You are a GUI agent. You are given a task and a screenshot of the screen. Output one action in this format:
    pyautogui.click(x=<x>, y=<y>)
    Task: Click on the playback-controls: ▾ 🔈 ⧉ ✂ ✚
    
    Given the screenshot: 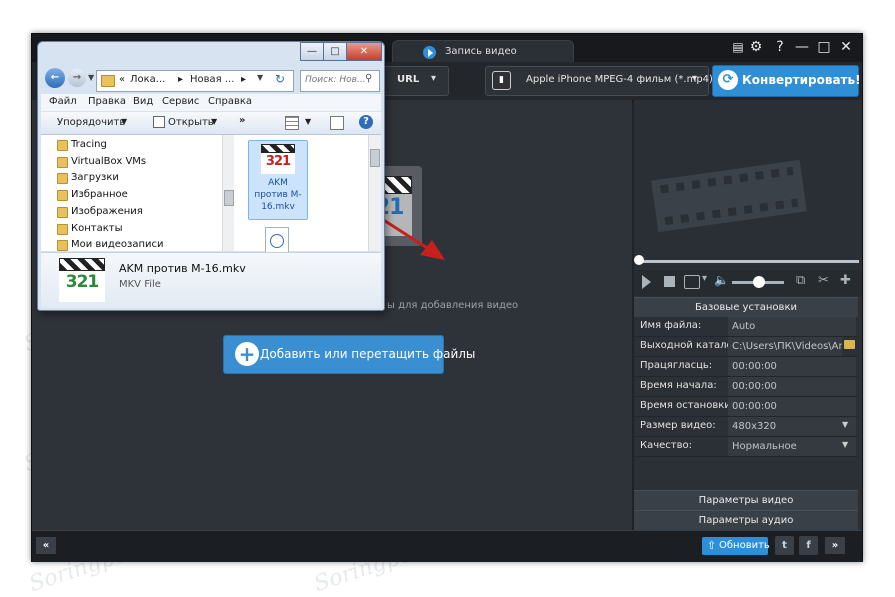 What is the action you would take?
    pyautogui.click(x=748, y=283)
    